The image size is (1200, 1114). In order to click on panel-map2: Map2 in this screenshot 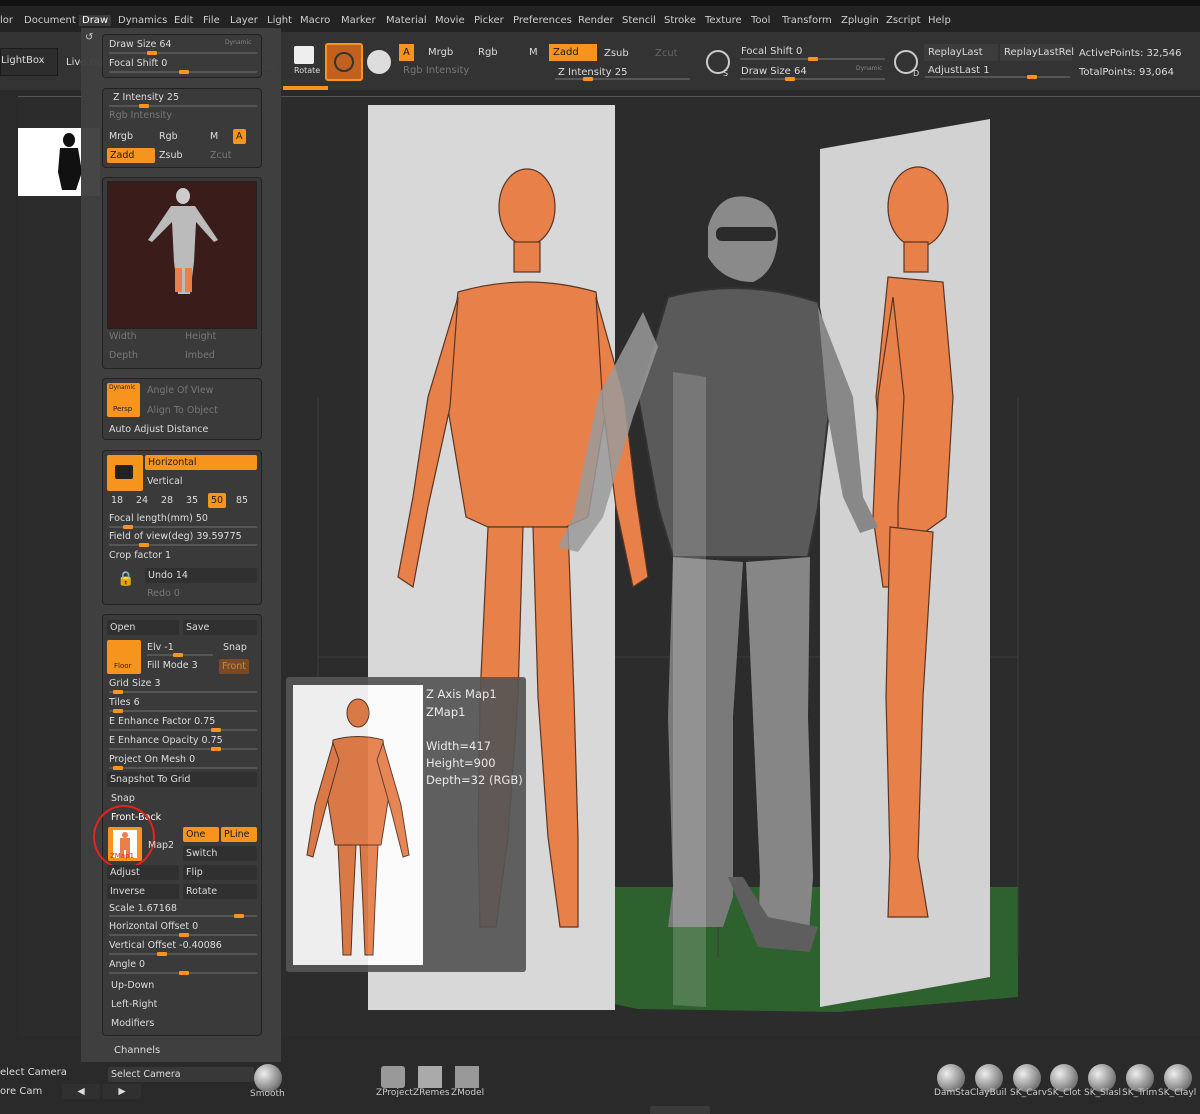, I will do `click(161, 845)`.